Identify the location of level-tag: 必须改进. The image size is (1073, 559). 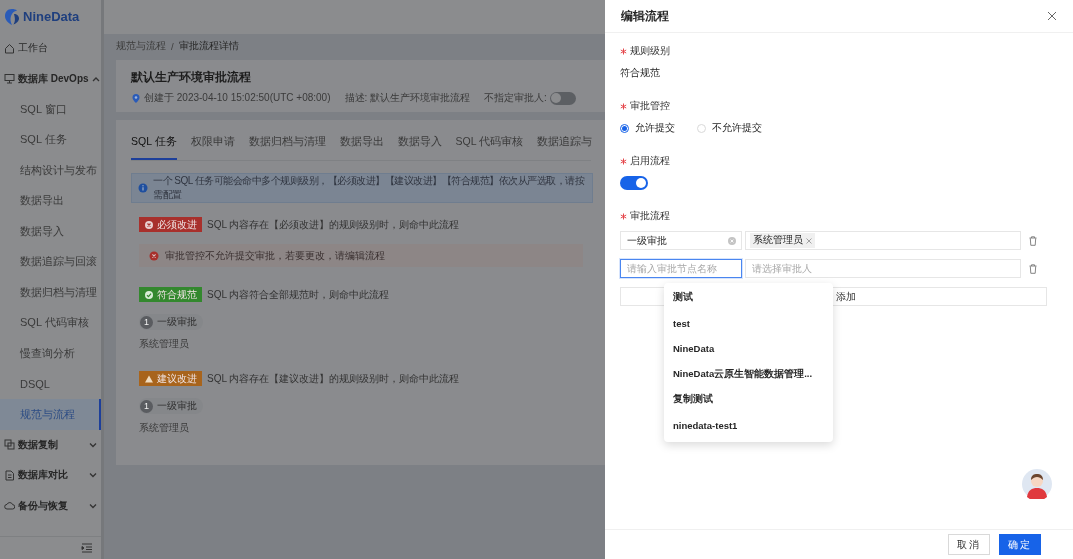
(170, 224).